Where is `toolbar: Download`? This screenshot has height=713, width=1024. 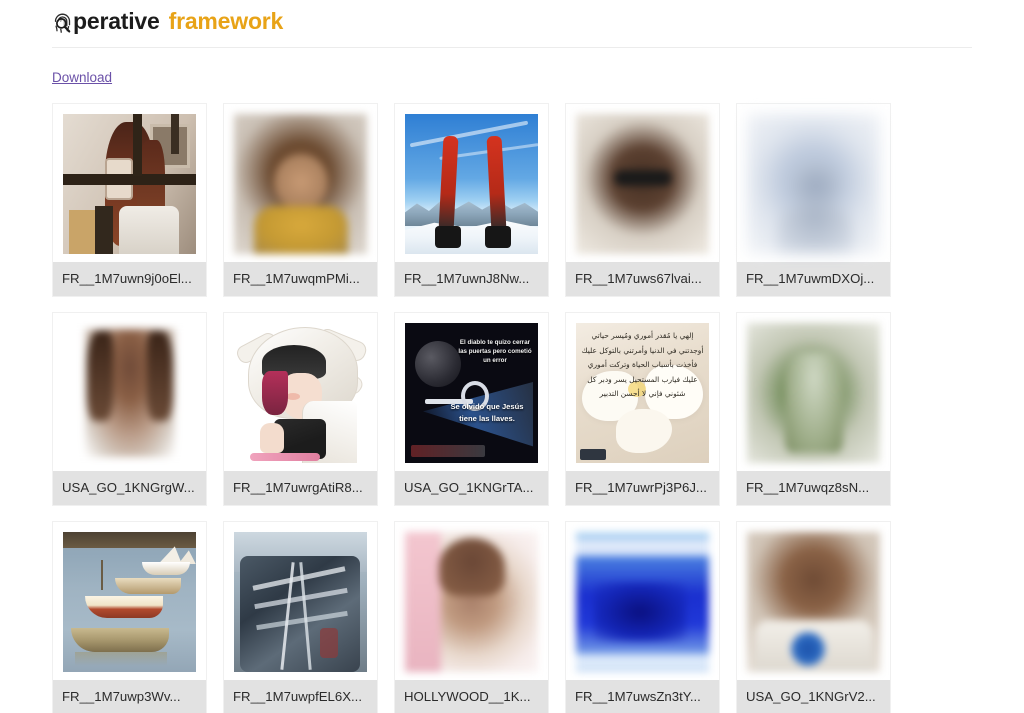 toolbar: Download is located at coordinates (512, 67).